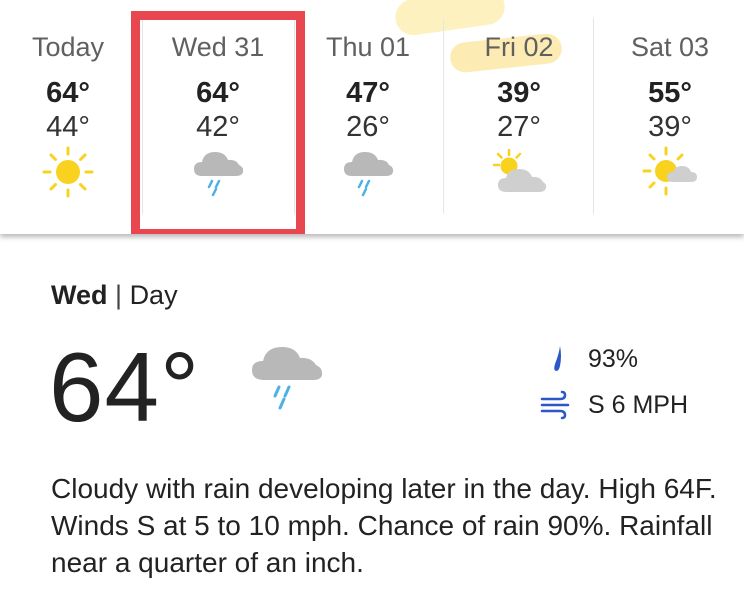  Describe the element at coordinates (218, 47) in the screenshot. I see `forecast-day-label: Wed 31` at that location.